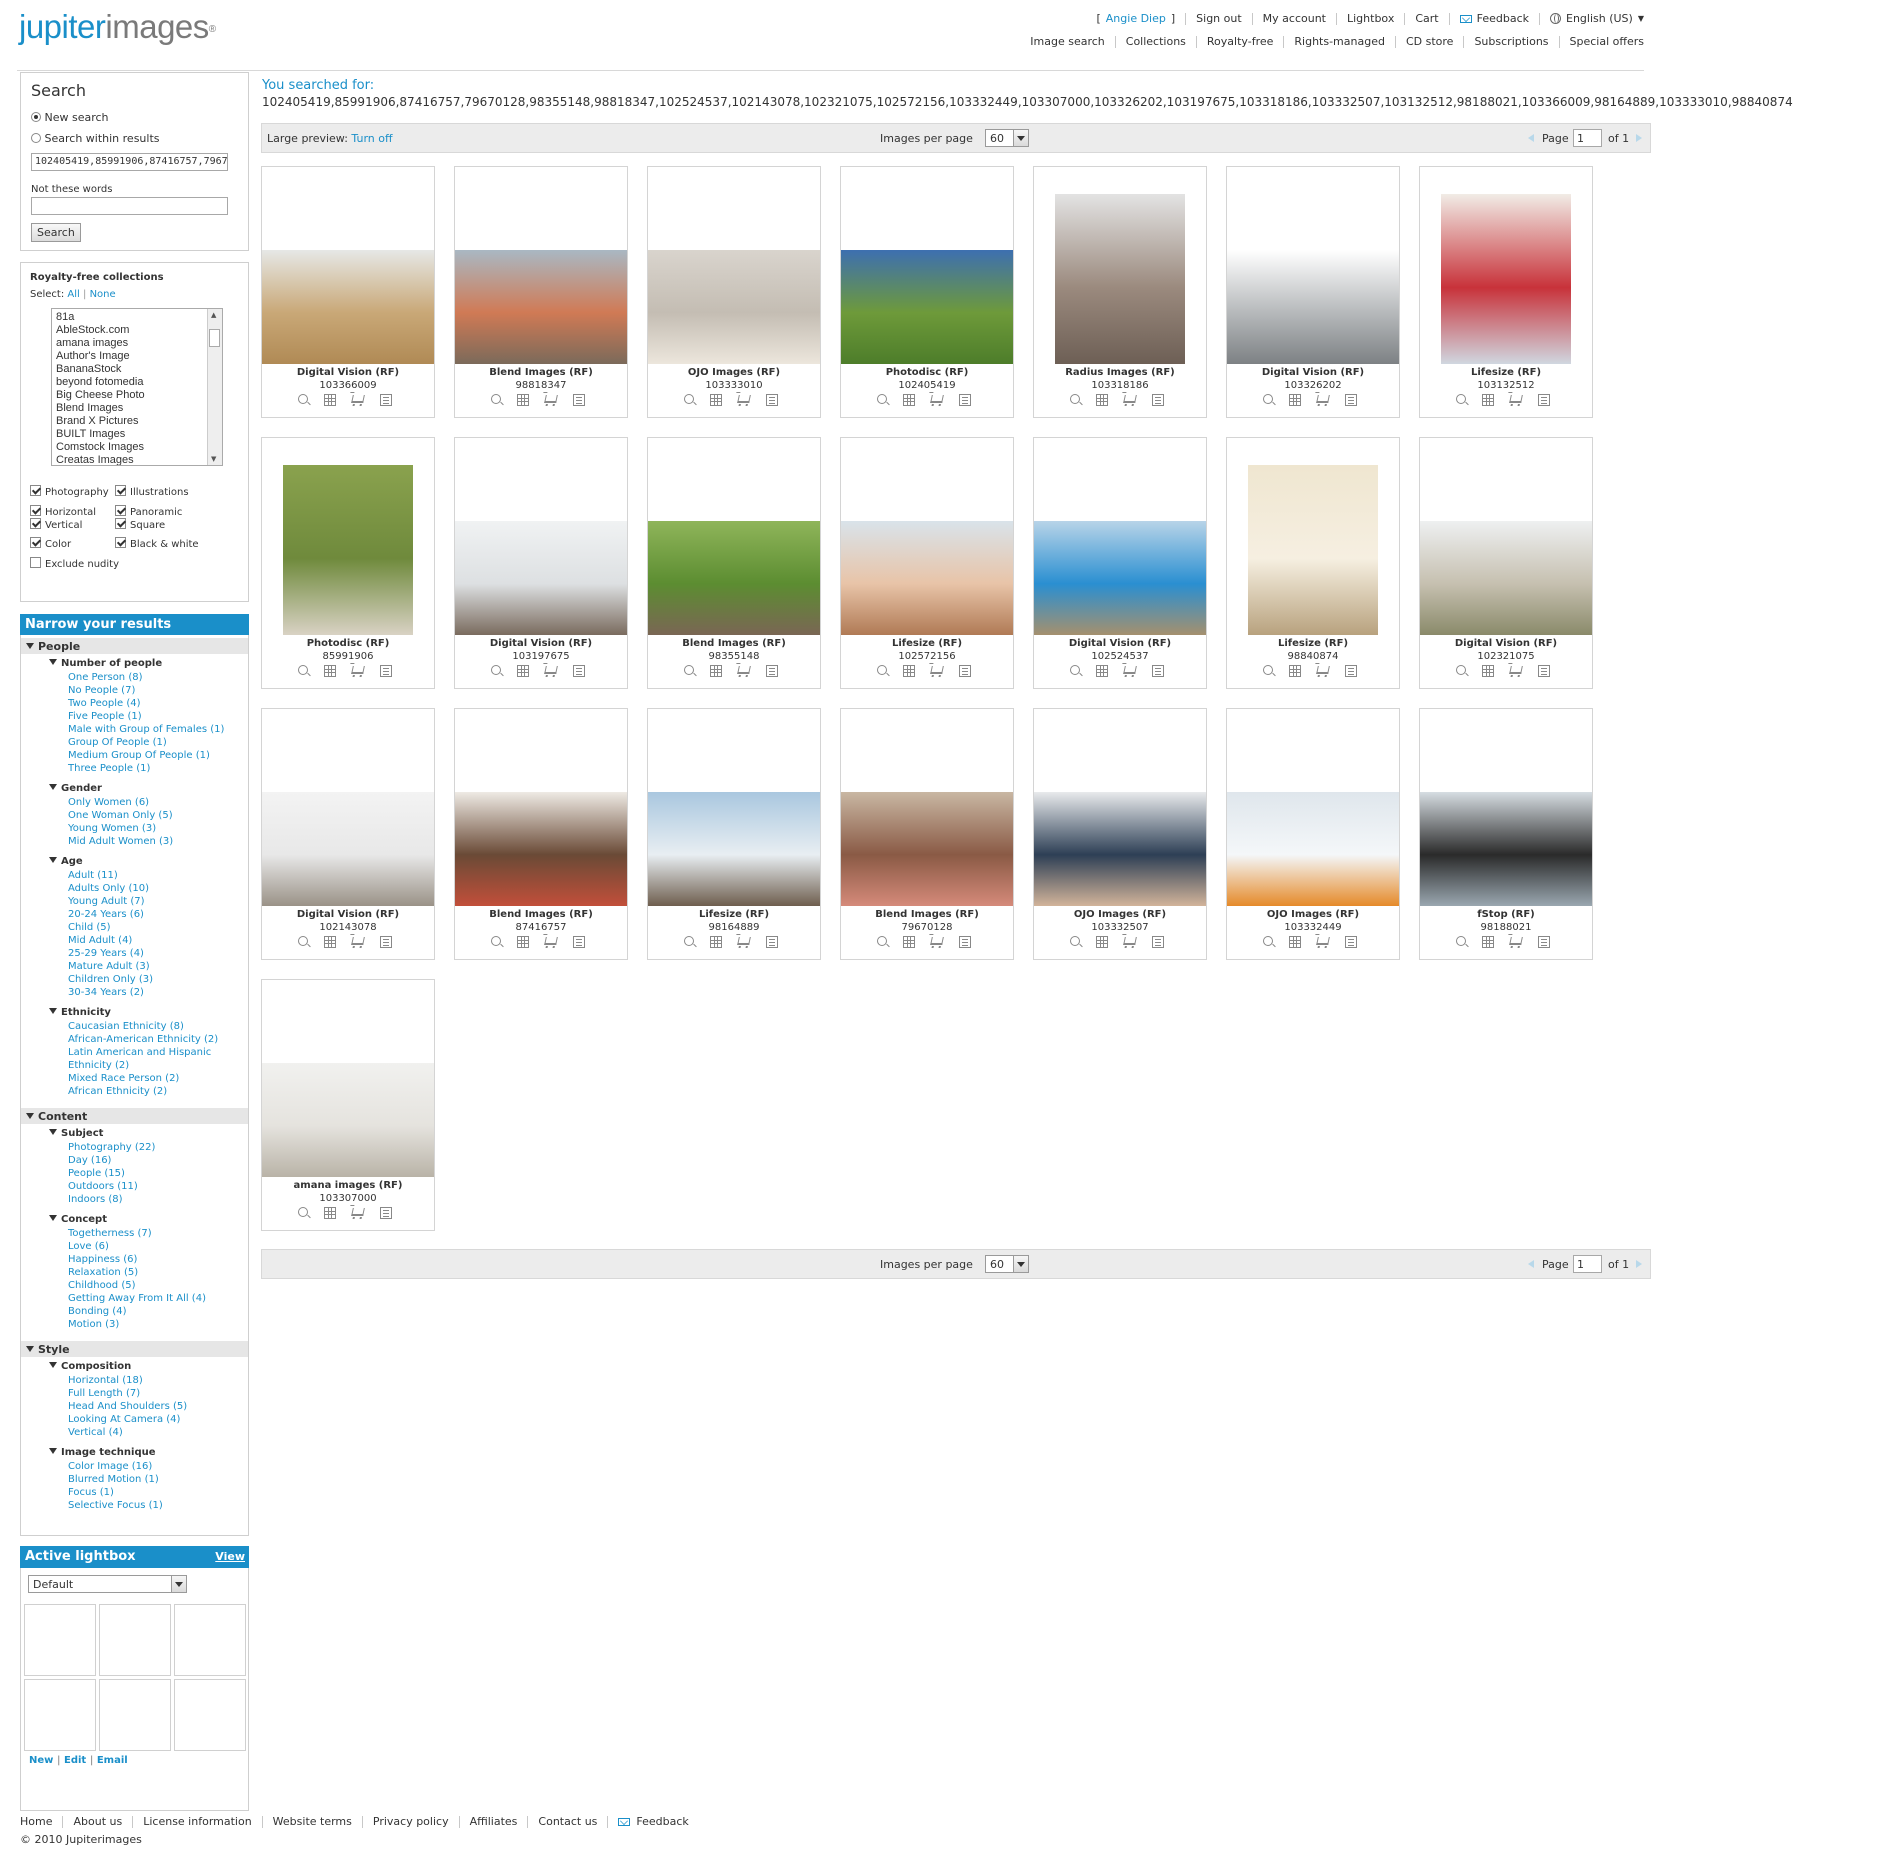 The height and width of the screenshot is (1861, 1889). I want to click on per-page-select: 60, so click(1007, 138).